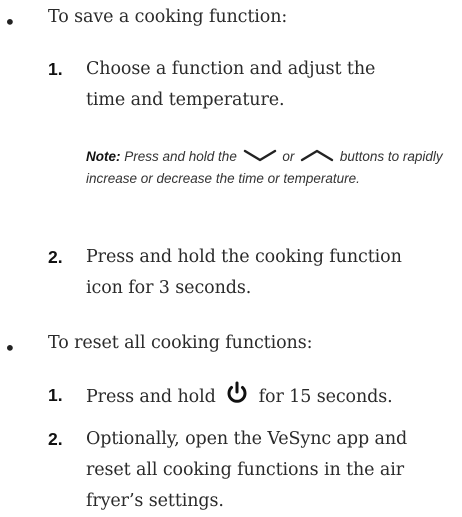 Image resolution: width=462 pixels, height=517 pixels. What do you see at coordinates (317, 157) in the screenshot?
I see `chevron-up-icon` at bounding box center [317, 157].